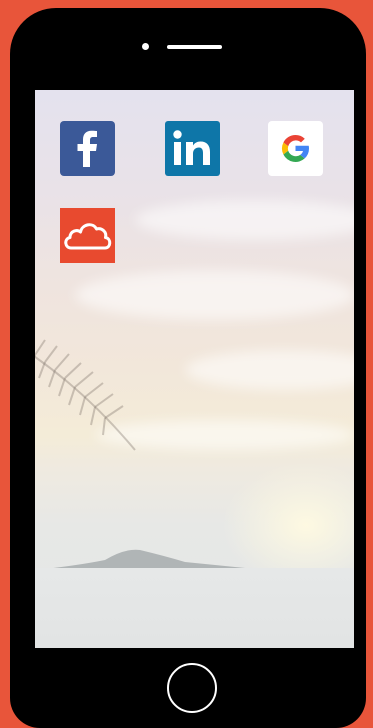 Image resolution: width=373 pixels, height=728 pixels. What do you see at coordinates (194, 47) in the screenshot?
I see `earpiece-speaker` at bounding box center [194, 47].